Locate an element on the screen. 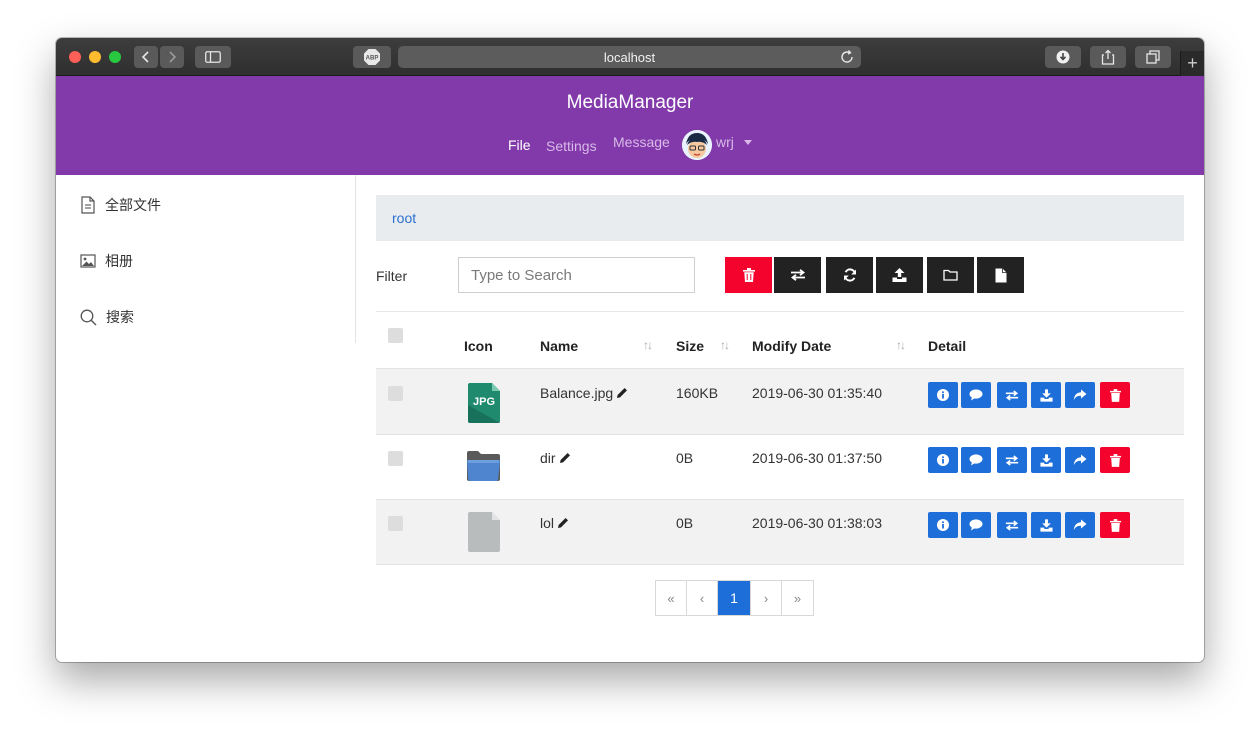 The height and width of the screenshot is (737, 1260). nav-settings: Settings is located at coordinates (571, 146).